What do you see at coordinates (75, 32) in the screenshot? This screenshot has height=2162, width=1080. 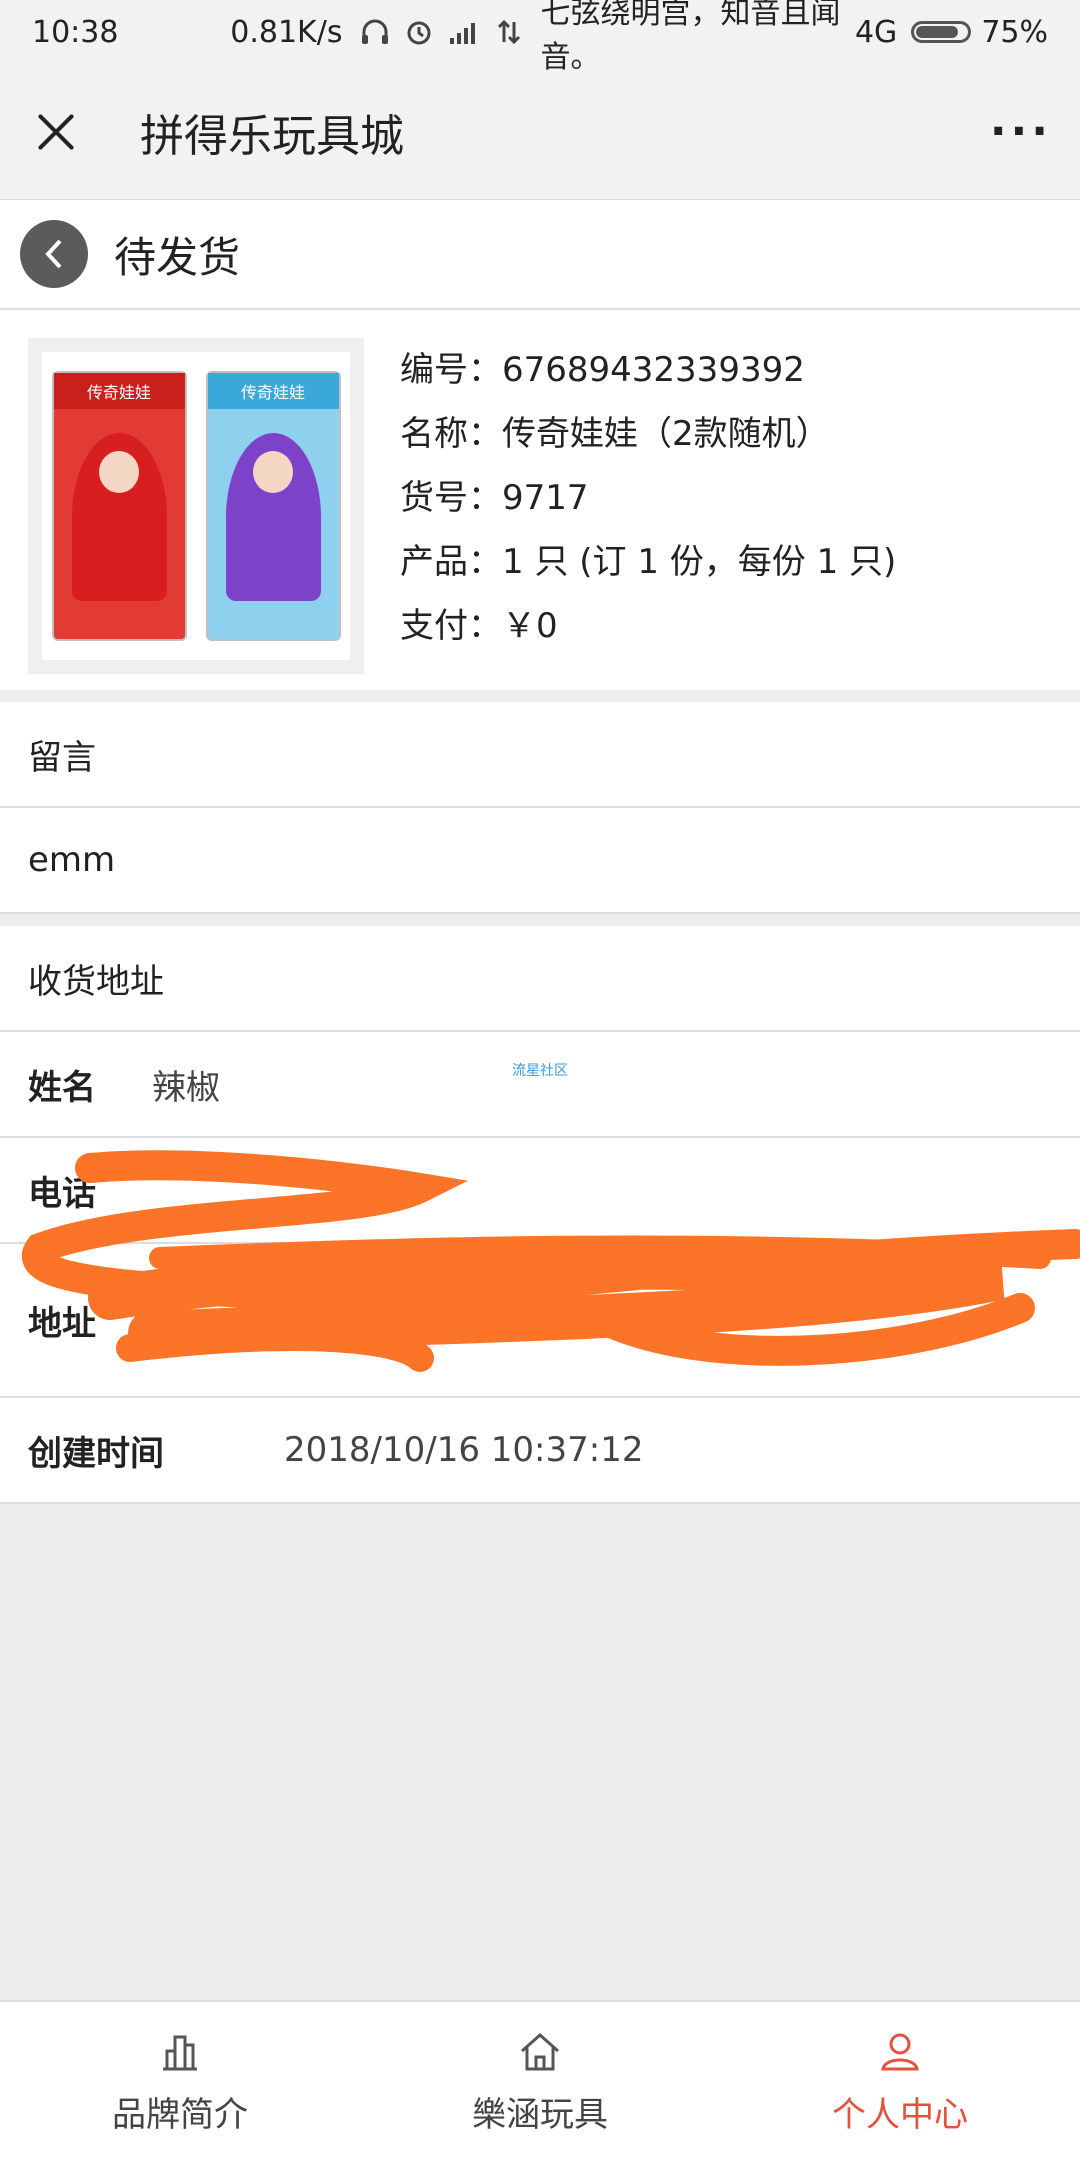 I see `status-time: 10:38` at bounding box center [75, 32].